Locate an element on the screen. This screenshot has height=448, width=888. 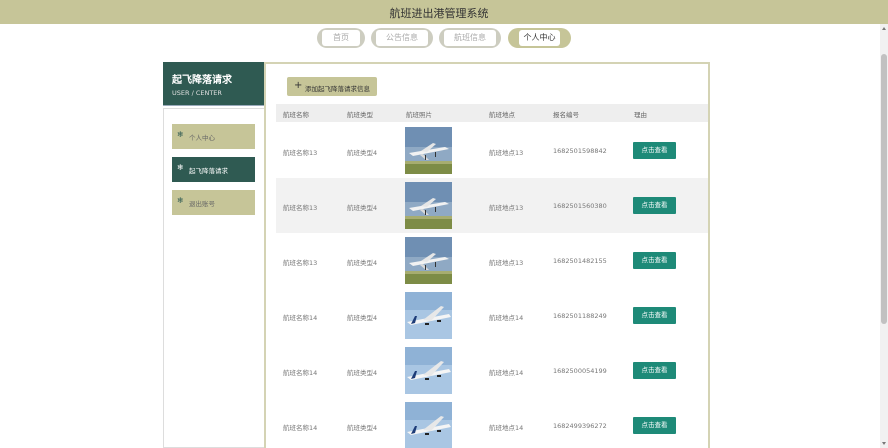
column-header: 报名编号 is located at coordinates (566, 115).